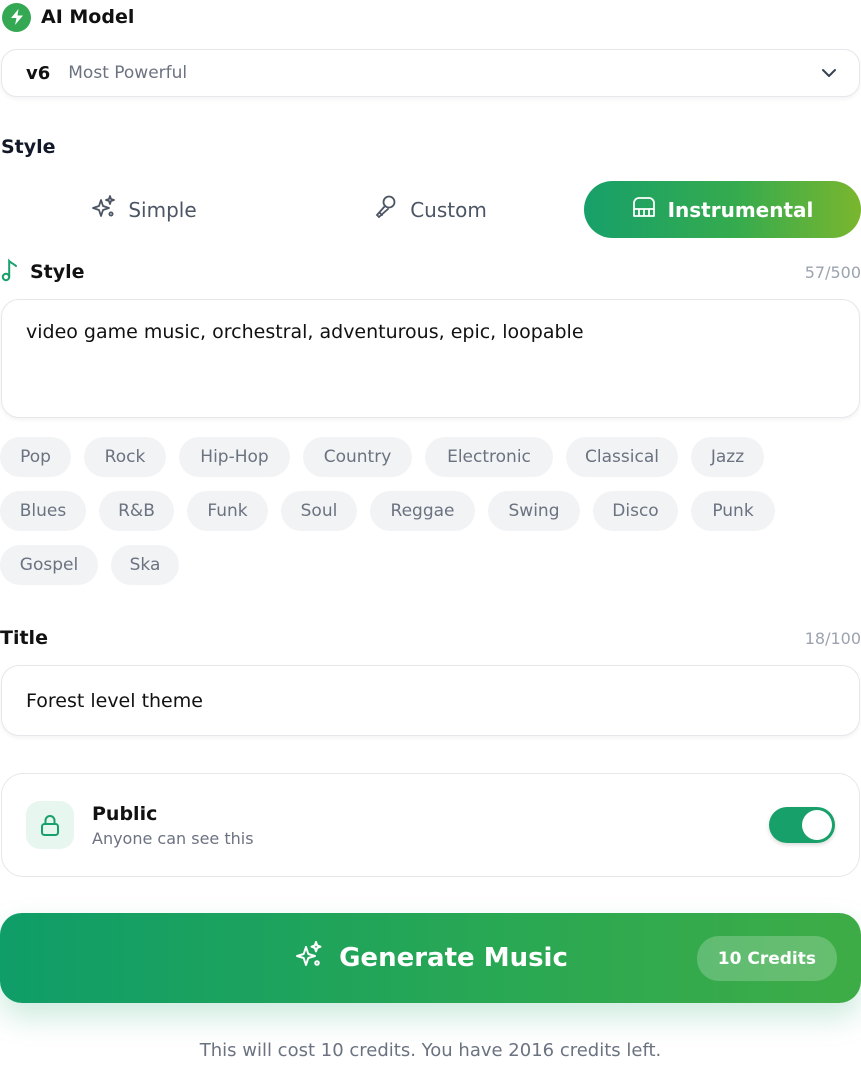 The image size is (861, 1070). I want to click on tab-instrumental: Instrumental, so click(722, 209).